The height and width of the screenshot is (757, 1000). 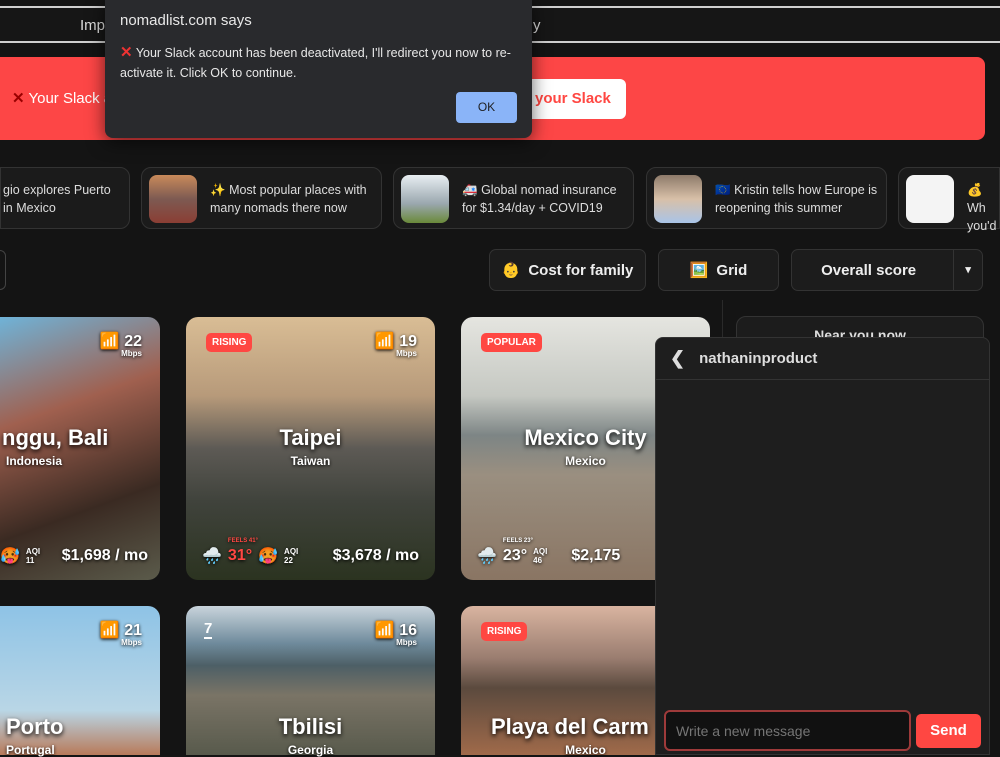 I want to click on aqi-value: 46, so click(x=538, y=560).